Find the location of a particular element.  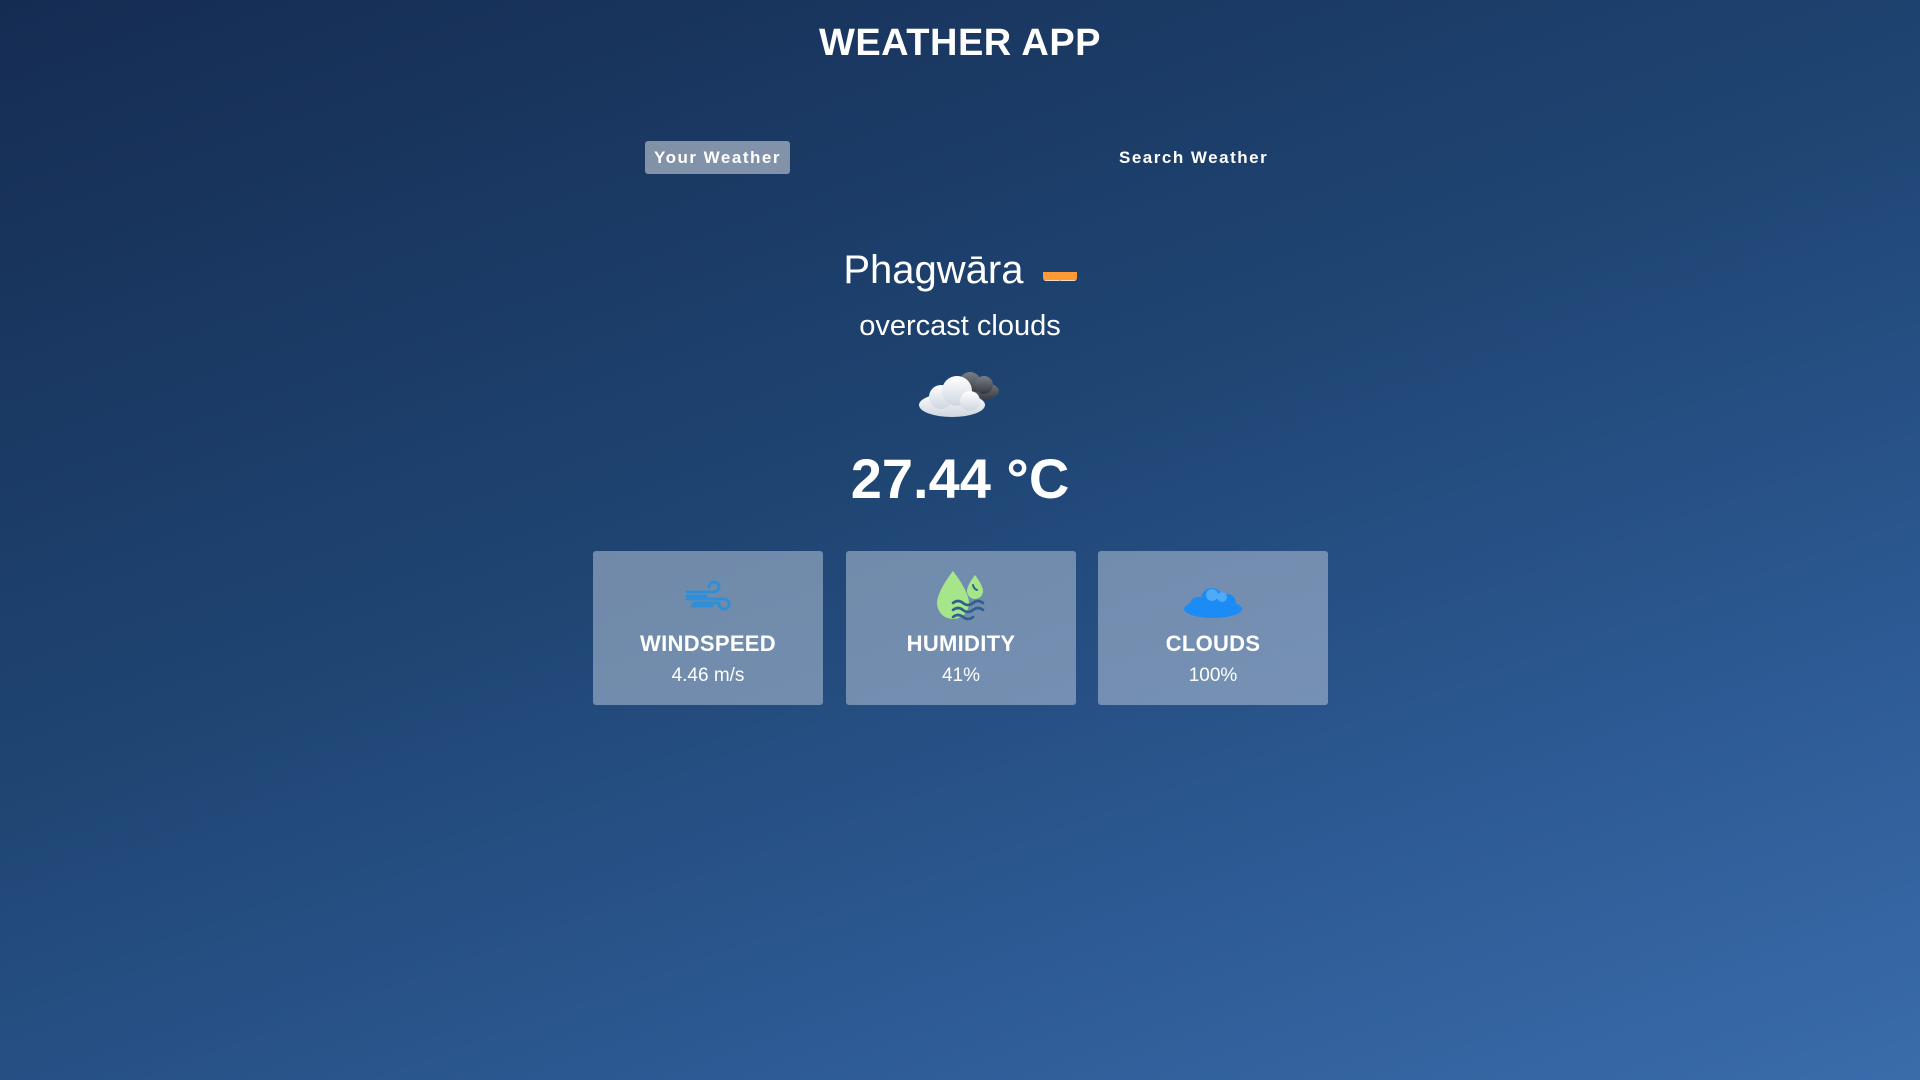

windspeed-label: WINDSPEED is located at coordinates (708, 643).